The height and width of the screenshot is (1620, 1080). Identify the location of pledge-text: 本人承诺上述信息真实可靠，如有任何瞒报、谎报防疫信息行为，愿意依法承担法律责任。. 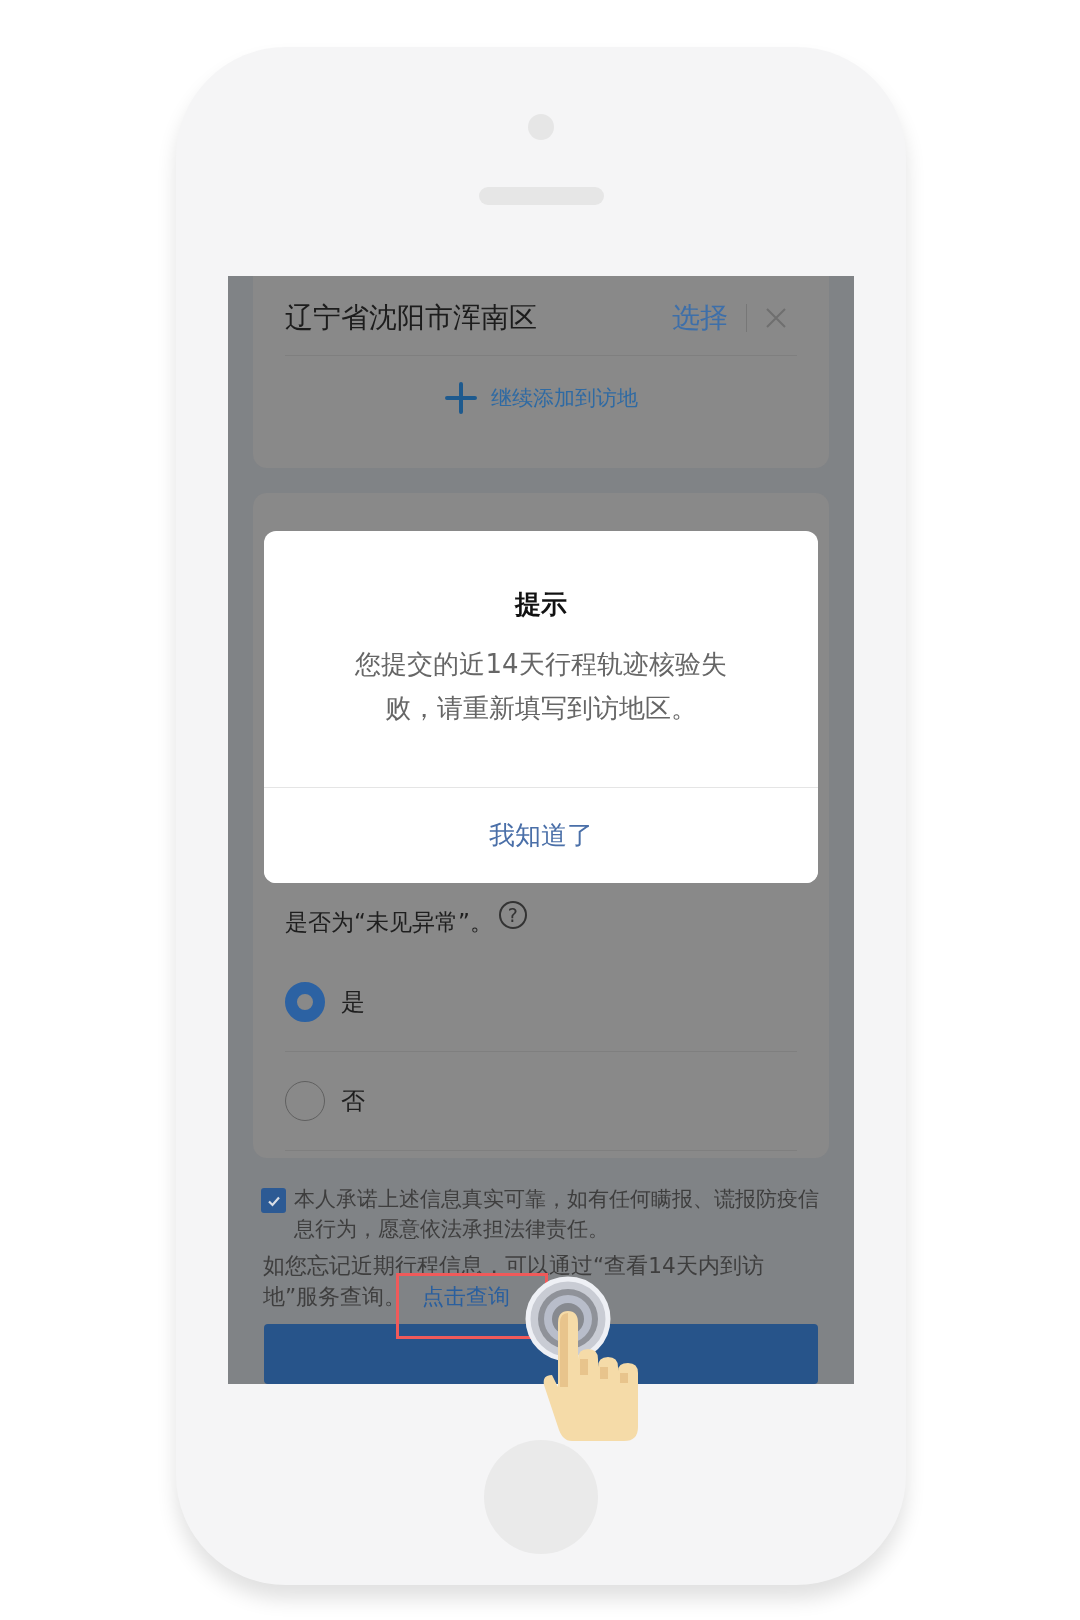
(557, 1214).